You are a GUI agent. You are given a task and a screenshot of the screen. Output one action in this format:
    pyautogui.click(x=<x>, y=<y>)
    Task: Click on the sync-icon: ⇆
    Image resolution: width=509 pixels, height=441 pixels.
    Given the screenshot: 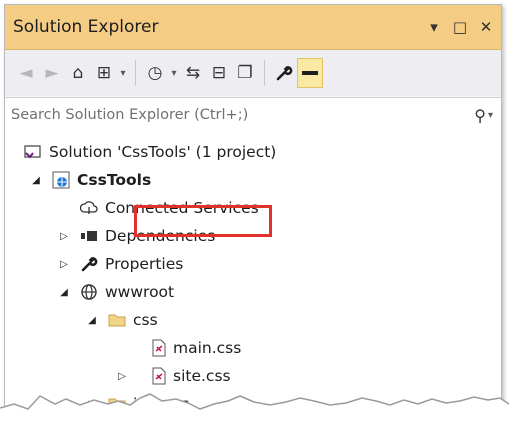 What is the action you would take?
    pyautogui.click(x=193, y=73)
    